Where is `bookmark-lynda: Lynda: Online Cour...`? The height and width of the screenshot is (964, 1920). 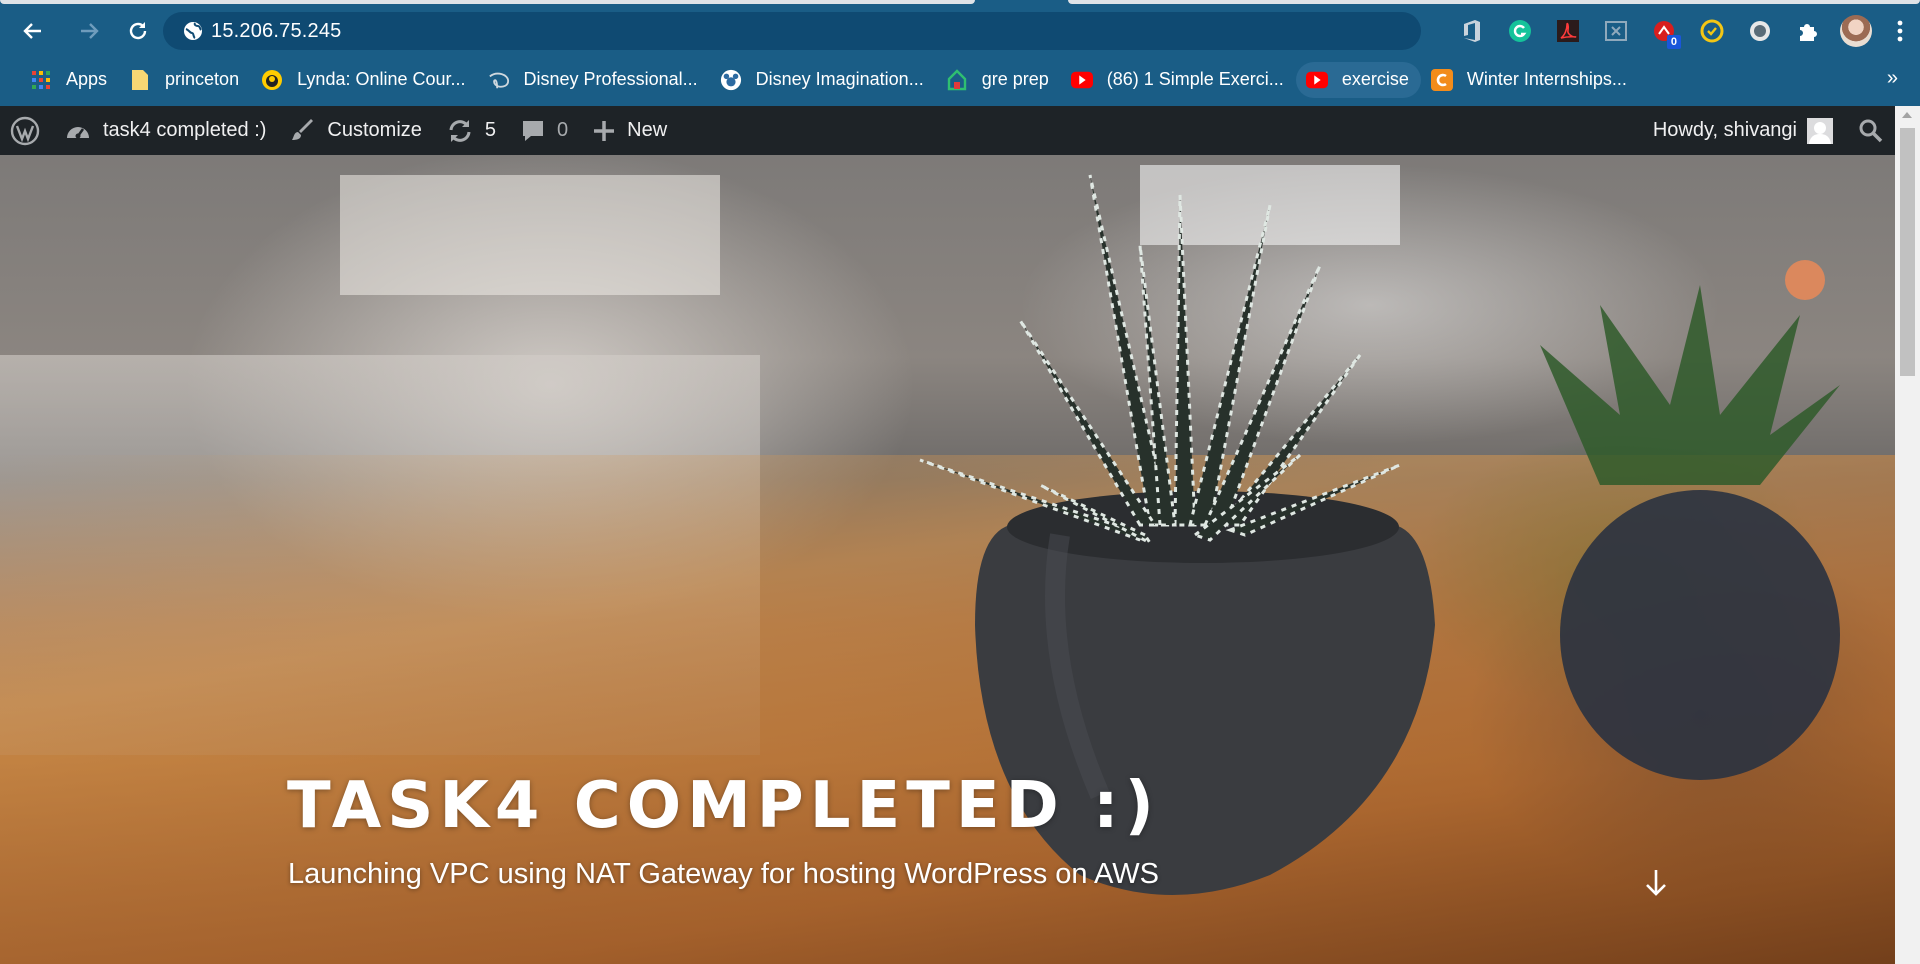
bookmark-lynda: Lynda: Online Cour... is located at coordinates (364, 80).